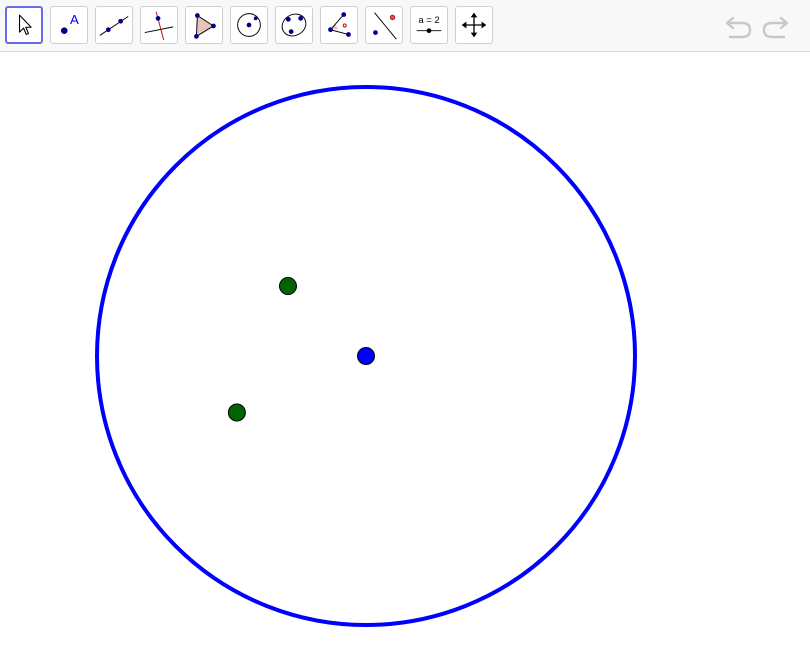 The width and height of the screenshot is (810, 658). I want to click on move-view-tool-button, so click(474, 25).